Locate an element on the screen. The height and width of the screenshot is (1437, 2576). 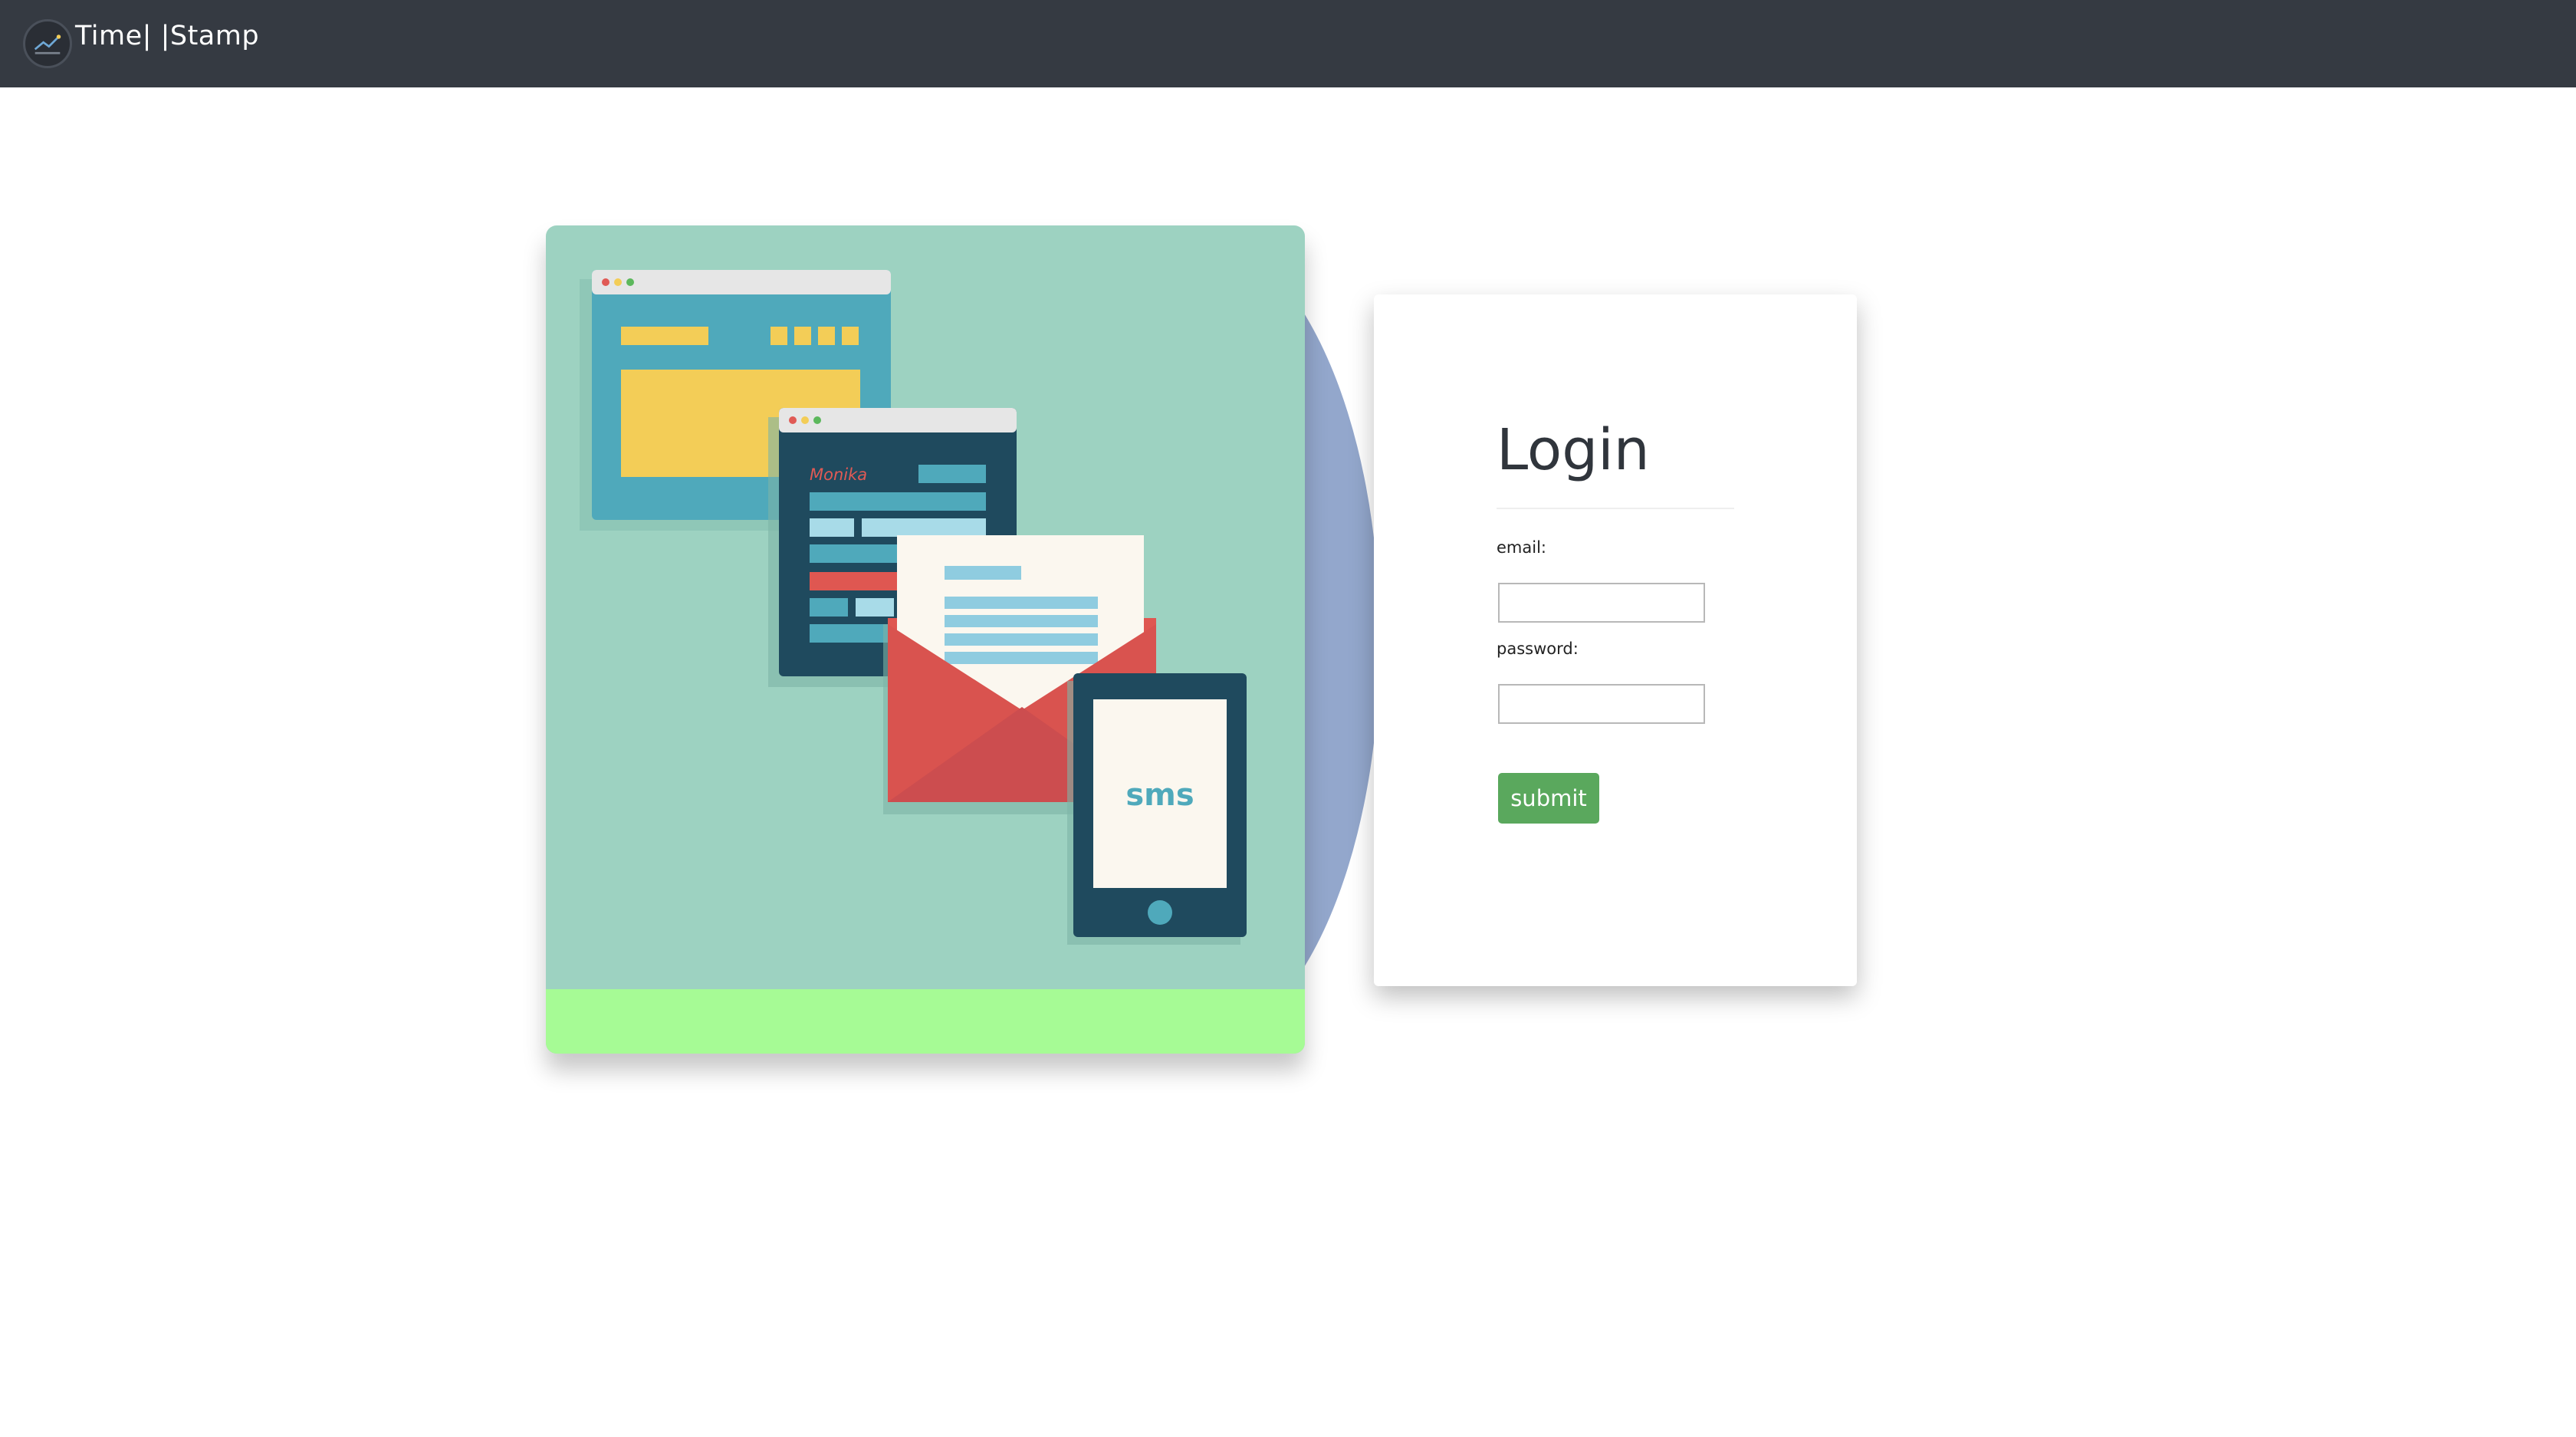
login-card: Login email: password: submit is located at coordinates (1616, 640).